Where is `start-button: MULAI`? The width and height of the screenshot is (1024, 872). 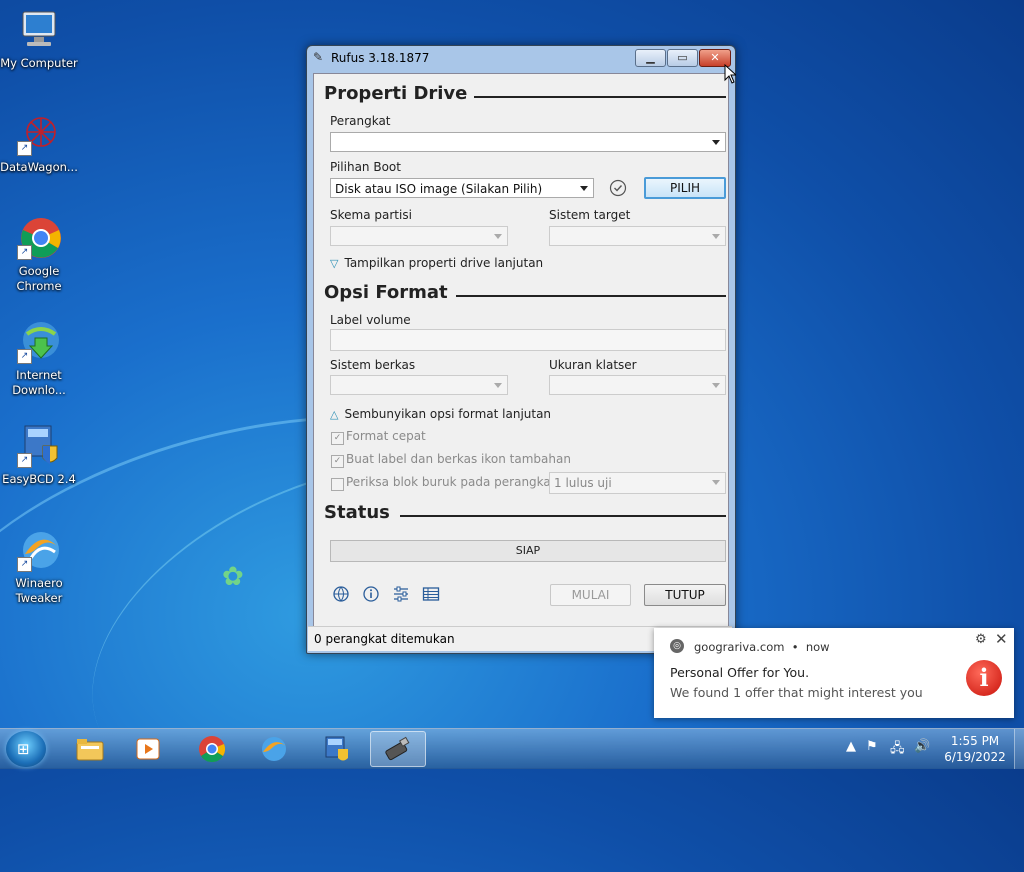 start-button: MULAI is located at coordinates (590, 595).